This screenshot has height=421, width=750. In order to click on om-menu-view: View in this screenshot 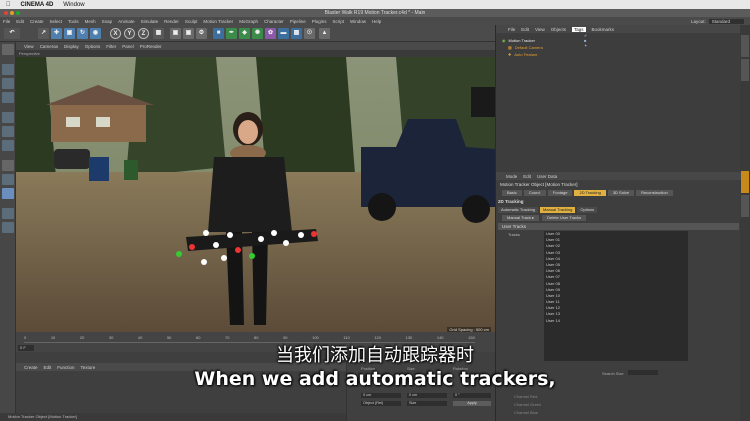, I will do `click(540, 29)`.